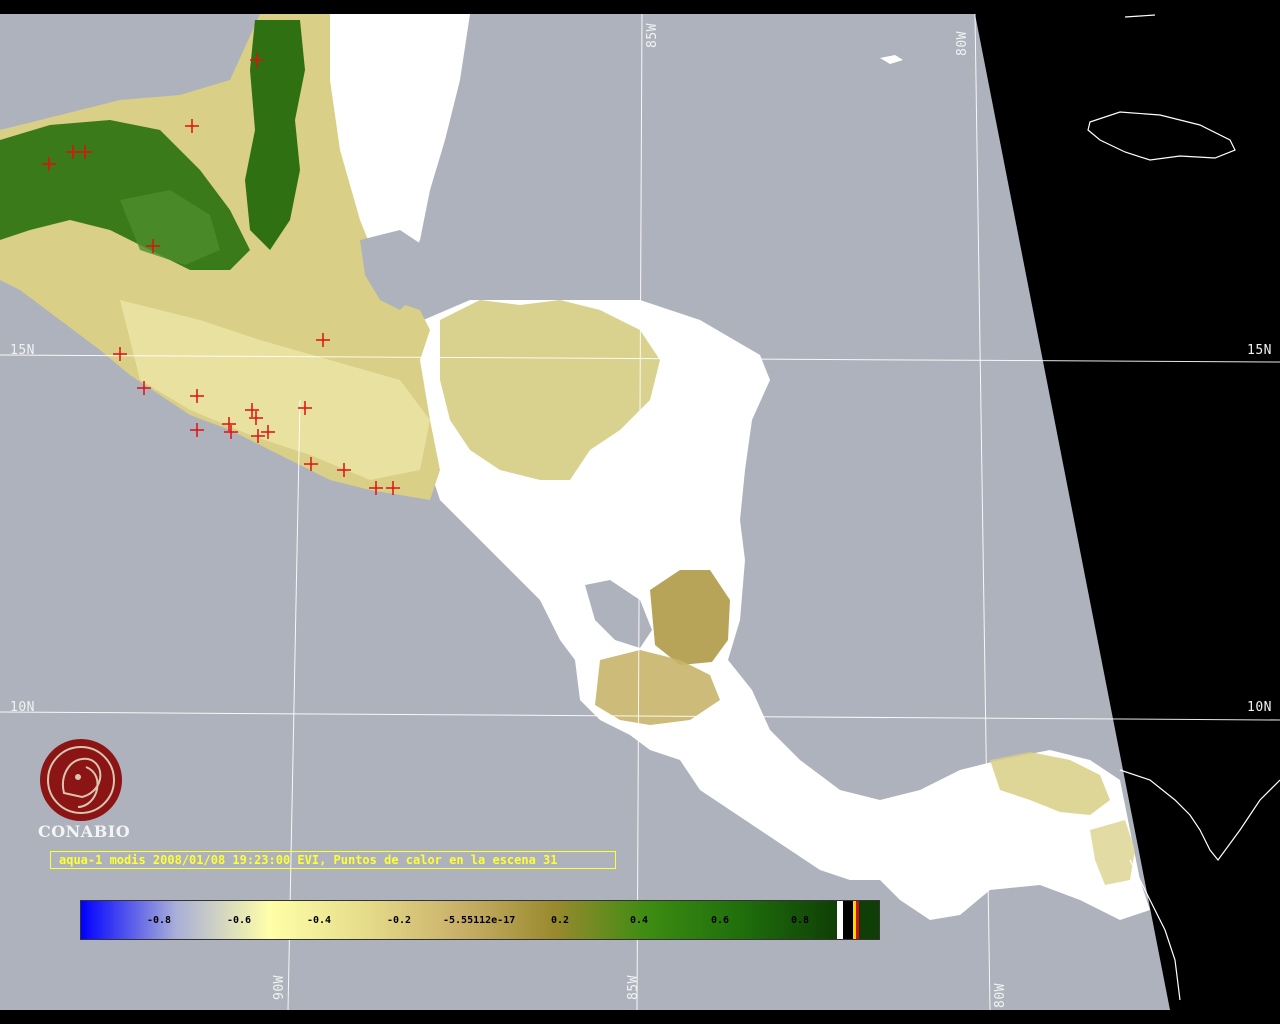 This screenshot has height=1024, width=1280. I want to click on legend-tick: -0.4, so click(319, 920).